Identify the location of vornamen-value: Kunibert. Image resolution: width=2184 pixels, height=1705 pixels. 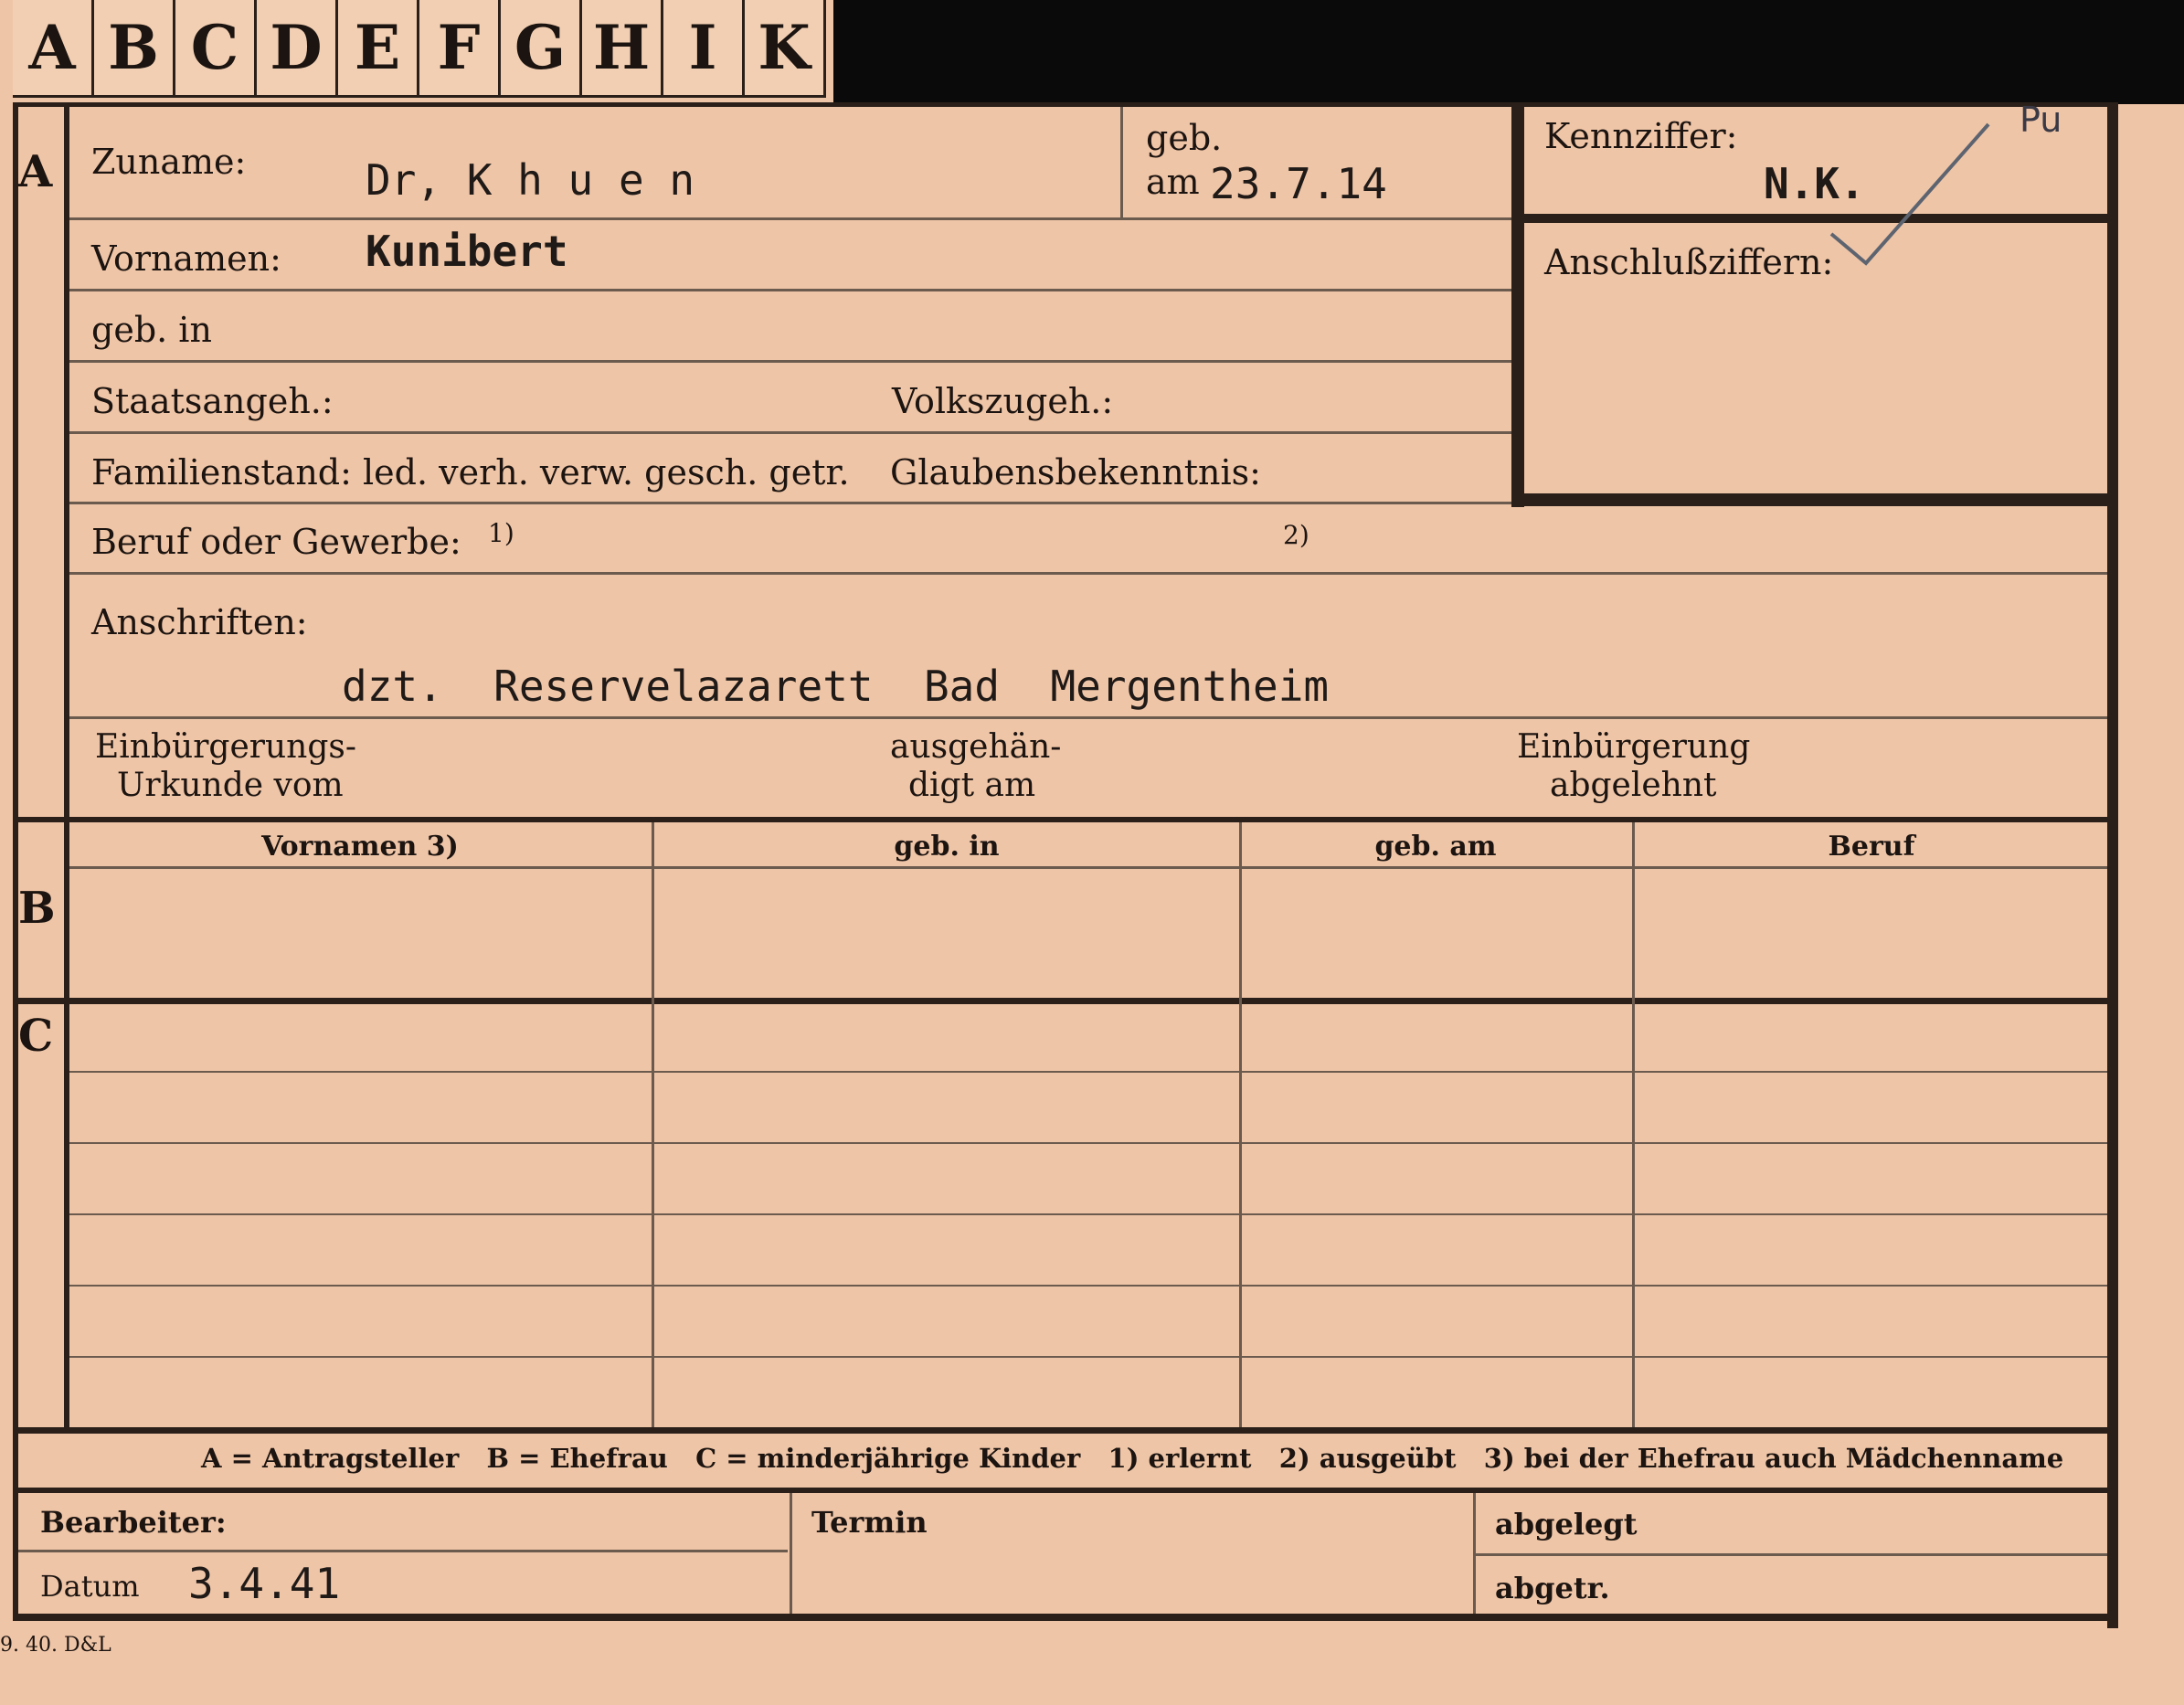
(467, 251).